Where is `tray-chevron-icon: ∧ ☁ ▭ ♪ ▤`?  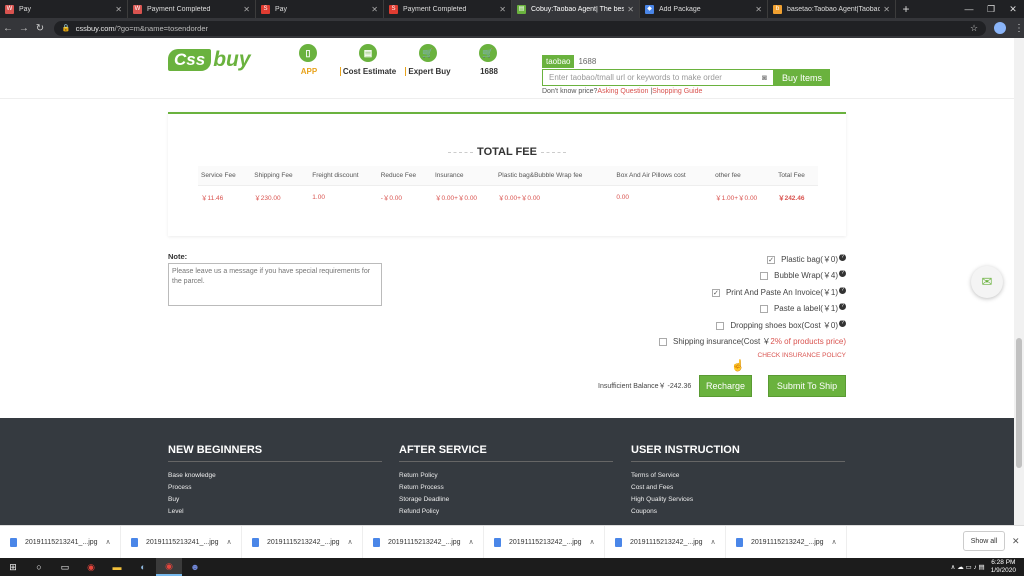
tray-chevron-icon: ∧ ☁ ▭ ♪ ▤ is located at coordinates (968, 567).